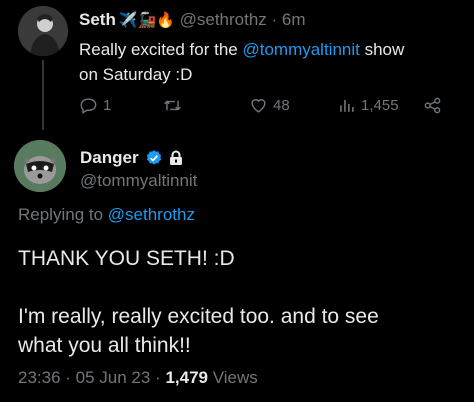 This screenshot has height=402, width=474. Describe the element at coordinates (136, 74) in the screenshot. I see `text-line2: on Saturday :D` at that location.